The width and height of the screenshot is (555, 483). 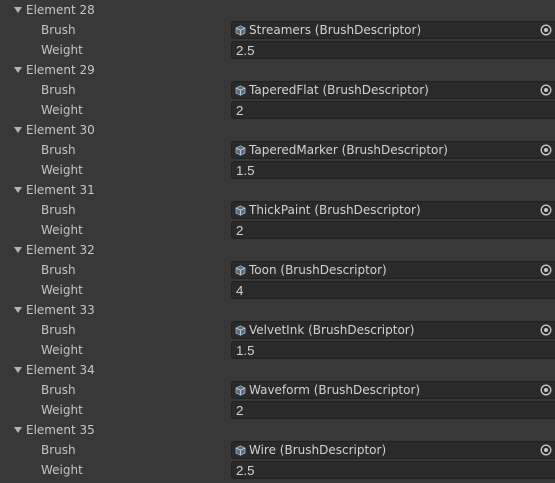 I want to click on brush-row: Brush Streamers (BrushDescriptor), so click(x=277, y=30).